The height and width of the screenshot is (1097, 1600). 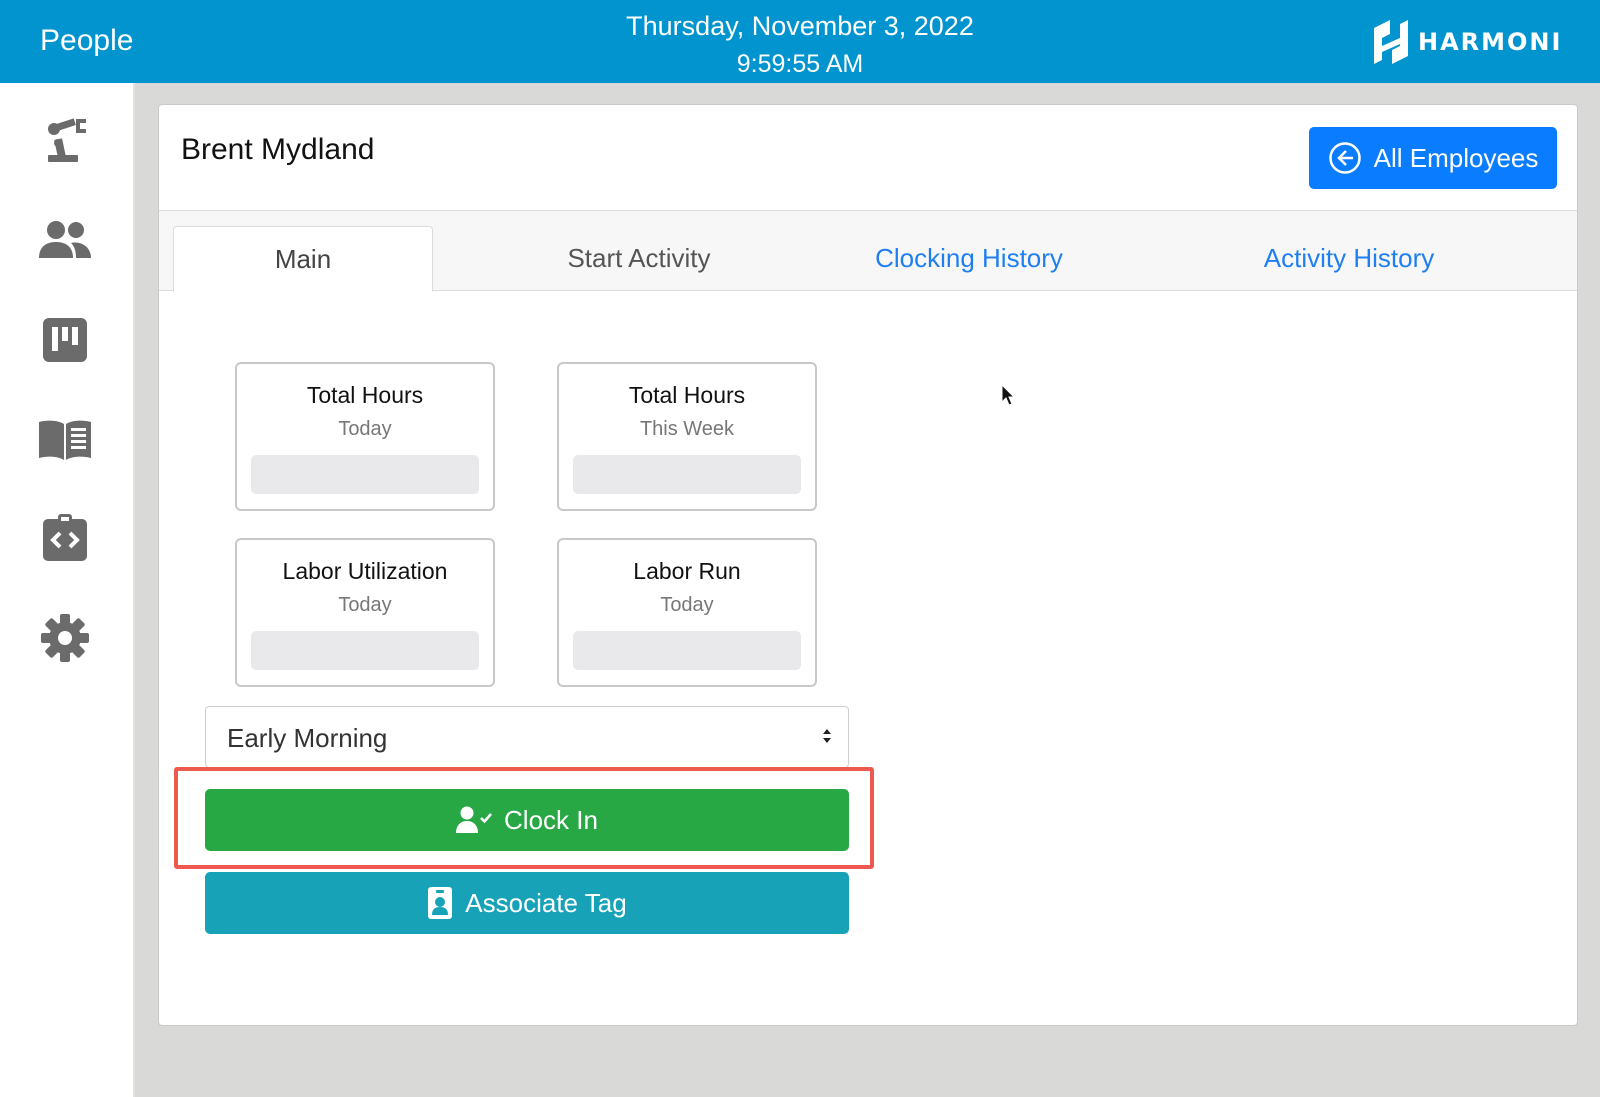 I want to click on stat-labor-run: Labor Run Today, so click(x=687, y=612).